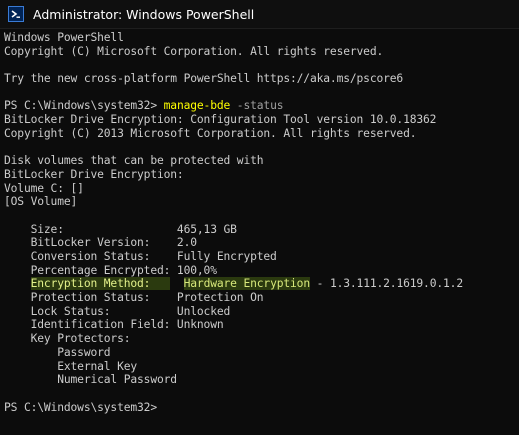  Describe the element at coordinates (257, 106) in the screenshot. I see `command-parameter: -status` at that location.